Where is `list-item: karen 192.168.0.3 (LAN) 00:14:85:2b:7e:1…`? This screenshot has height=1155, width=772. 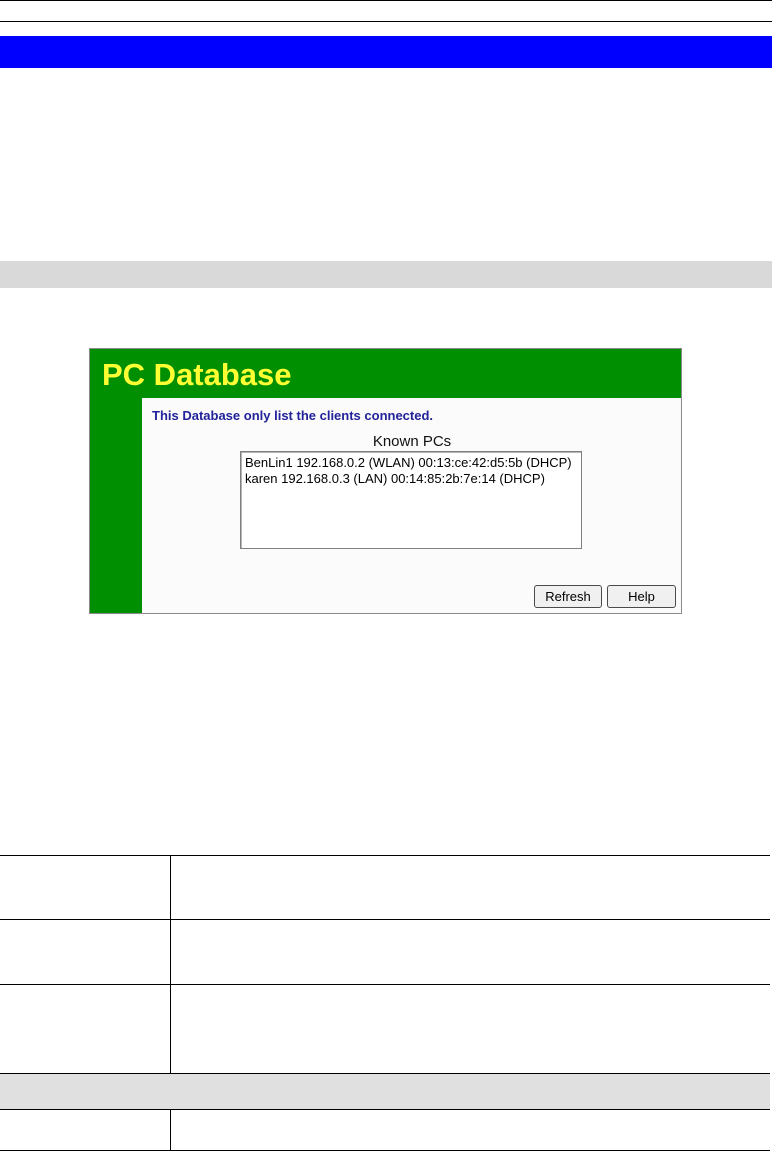
list-item: karen 192.168.0.3 (LAN) 00:14:85:2b:7e:1… is located at coordinates (411, 479).